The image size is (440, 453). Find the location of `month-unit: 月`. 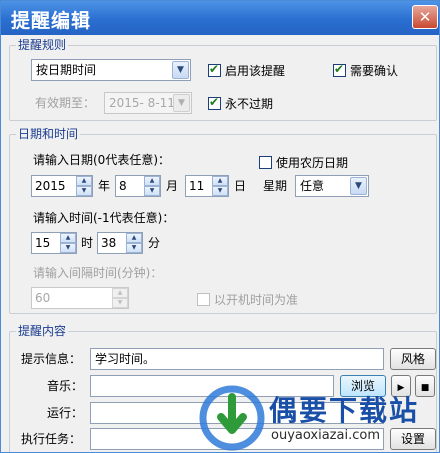

month-unit: 月 is located at coordinates (172, 186).